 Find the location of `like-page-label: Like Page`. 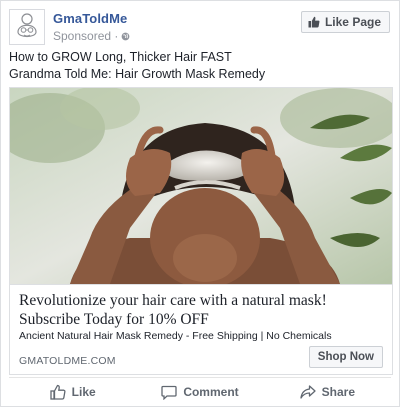

like-page-label: Like Page is located at coordinates (352, 22).